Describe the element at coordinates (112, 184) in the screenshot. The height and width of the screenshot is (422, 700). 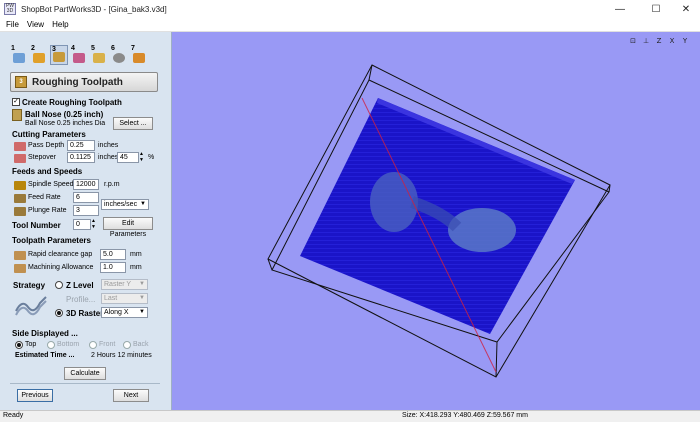
I see `spindle-speed-unit: r.p.m` at that location.